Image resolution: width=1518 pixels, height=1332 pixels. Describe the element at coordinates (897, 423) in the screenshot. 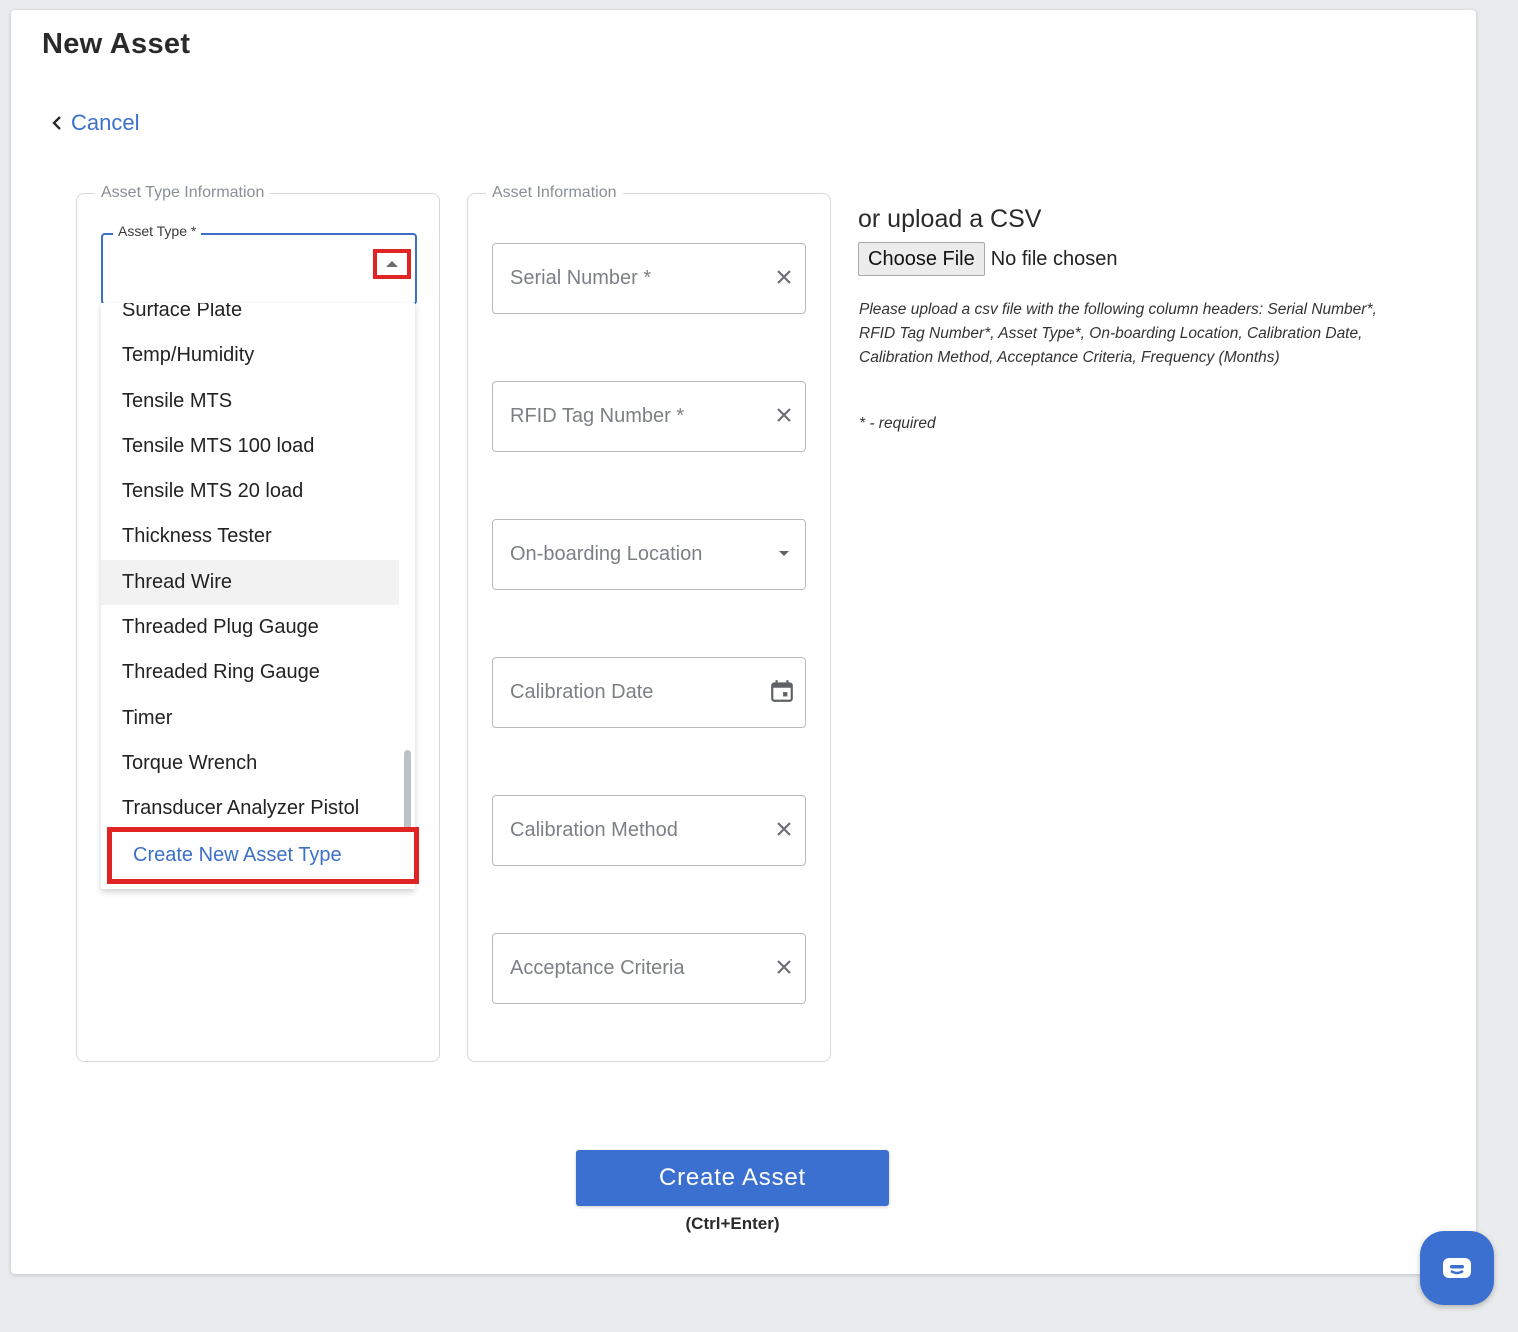

I see `required-note: * - required` at that location.